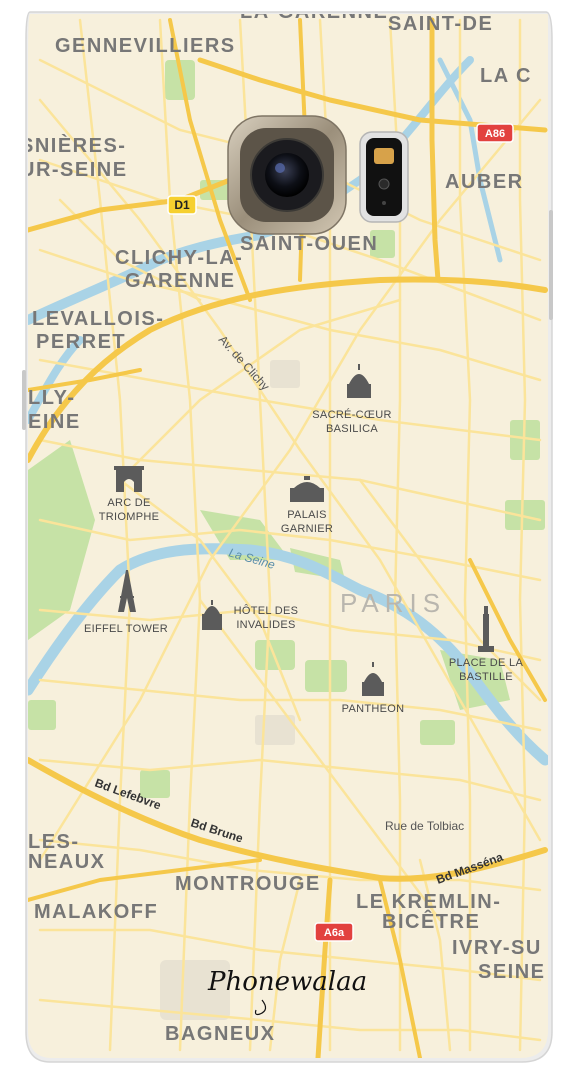 The height and width of the screenshot is (1069, 569). I want to click on poi-invalides-line1: HÔTEL DES, so click(266, 610).